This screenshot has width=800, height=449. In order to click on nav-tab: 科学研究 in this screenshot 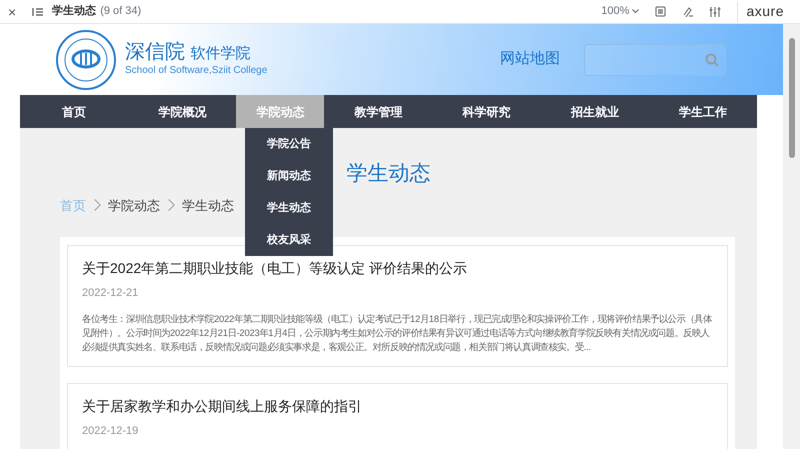, I will do `click(486, 111)`.